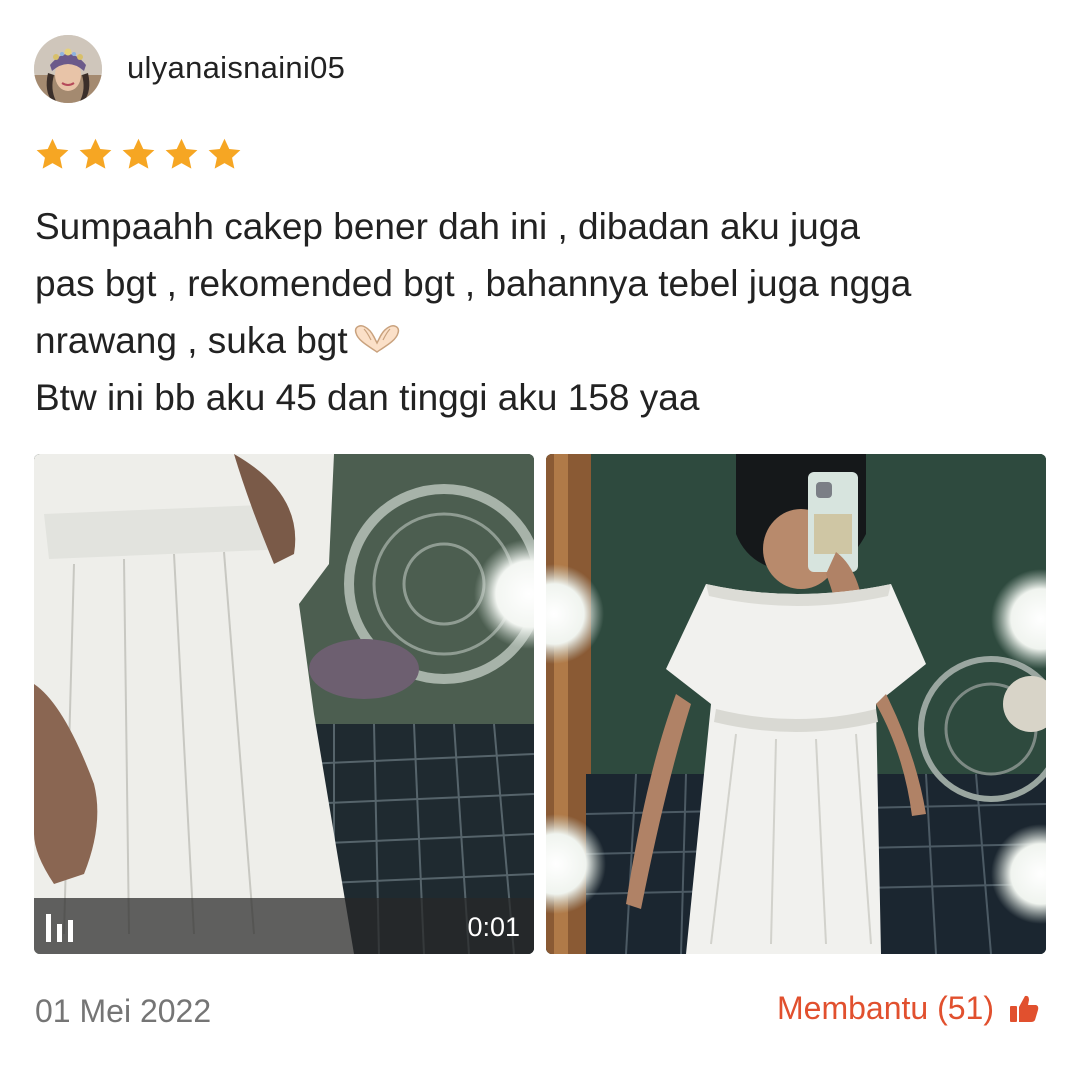 Image resolution: width=1080 pixels, height=1066 pixels. Describe the element at coordinates (1024, 1008) in the screenshot. I see `thumbs-up-icon` at that location.